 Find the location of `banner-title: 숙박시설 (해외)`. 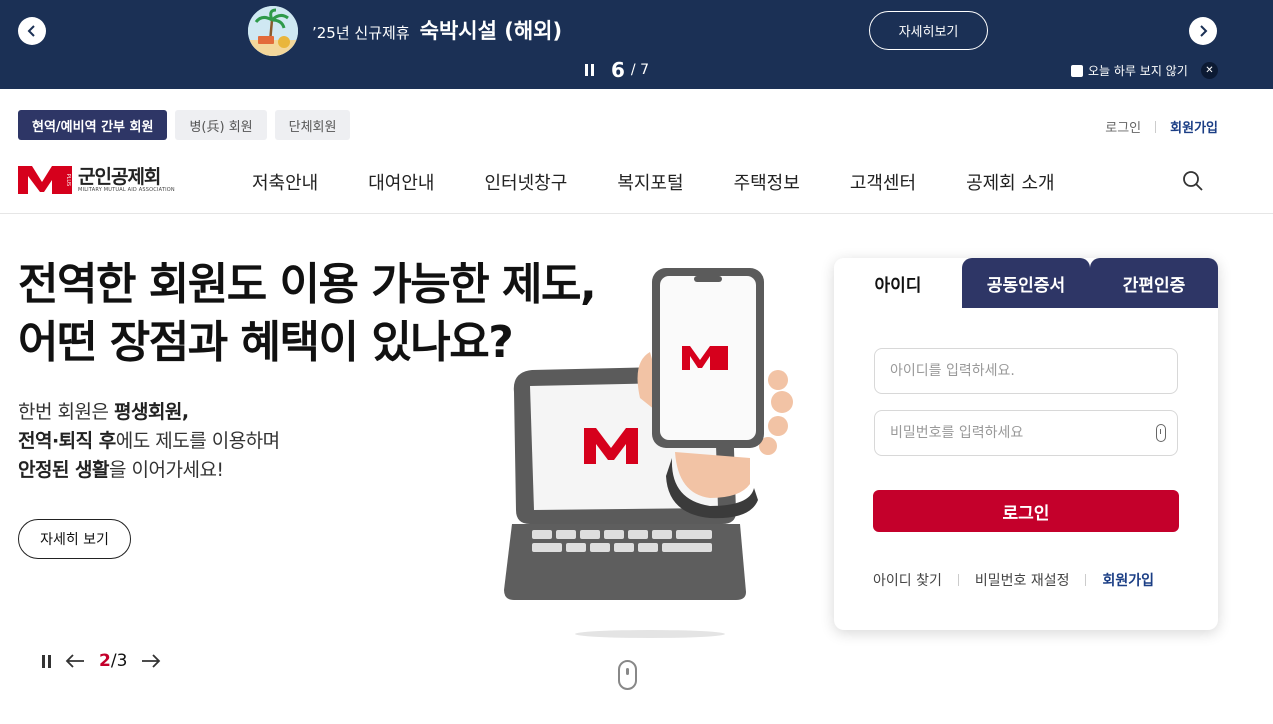

banner-title: 숙박시설 (해외) is located at coordinates (491, 31).